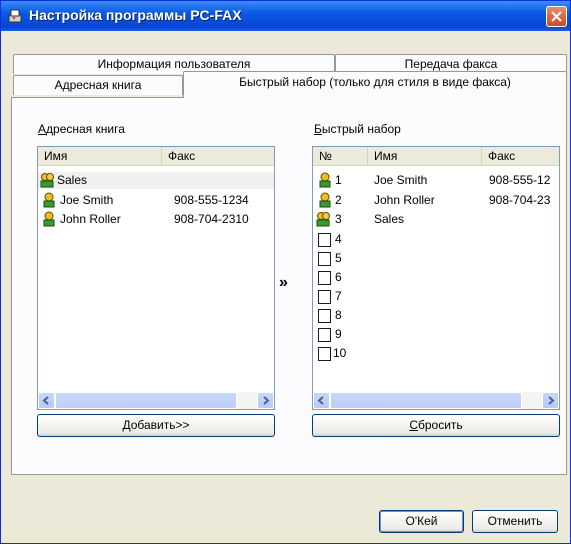  I want to click on speed-dial-num: 10, so click(340, 353).